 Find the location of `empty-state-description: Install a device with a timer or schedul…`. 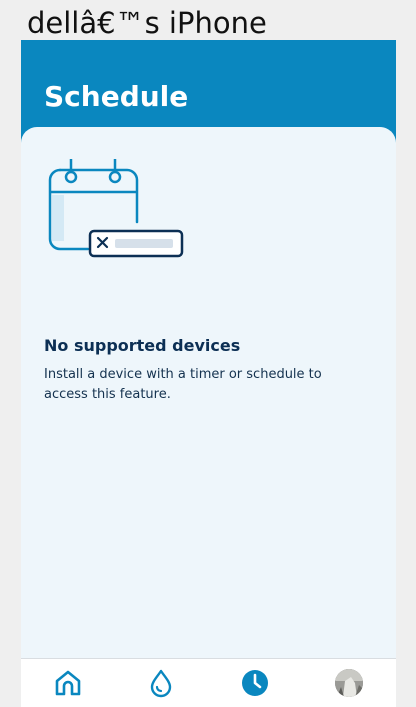

empty-state-description: Install a device with a timer or schedul… is located at coordinates (183, 384).